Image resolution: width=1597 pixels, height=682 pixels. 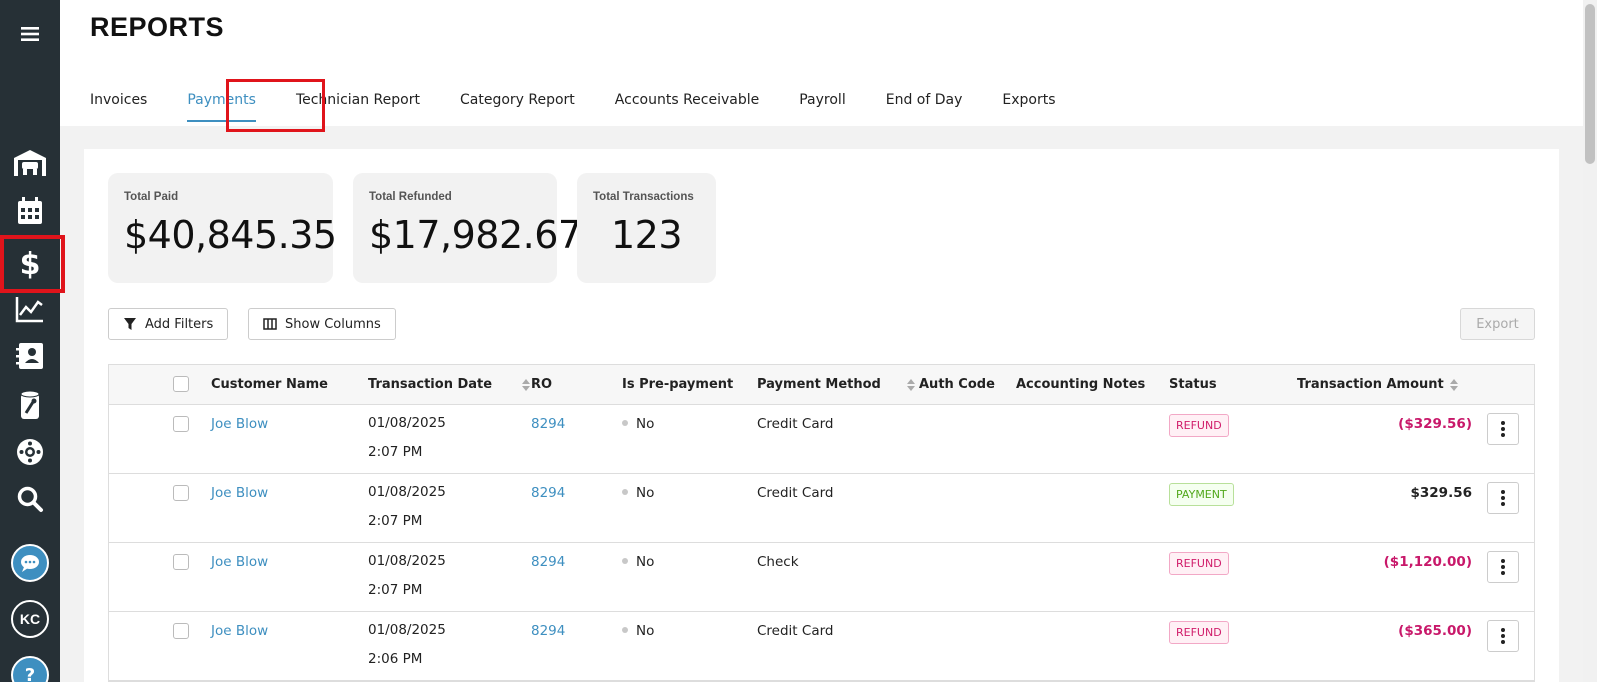 What do you see at coordinates (30, 452) in the screenshot?
I see `tire-icon` at bounding box center [30, 452].